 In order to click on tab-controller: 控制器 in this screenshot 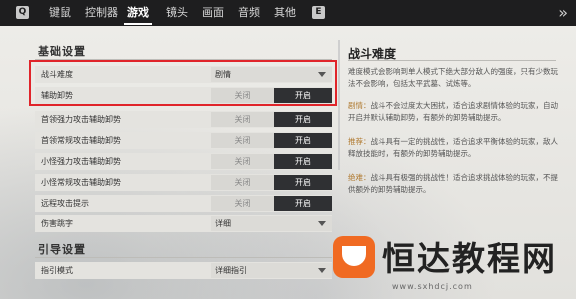, I will do `click(101, 13)`.